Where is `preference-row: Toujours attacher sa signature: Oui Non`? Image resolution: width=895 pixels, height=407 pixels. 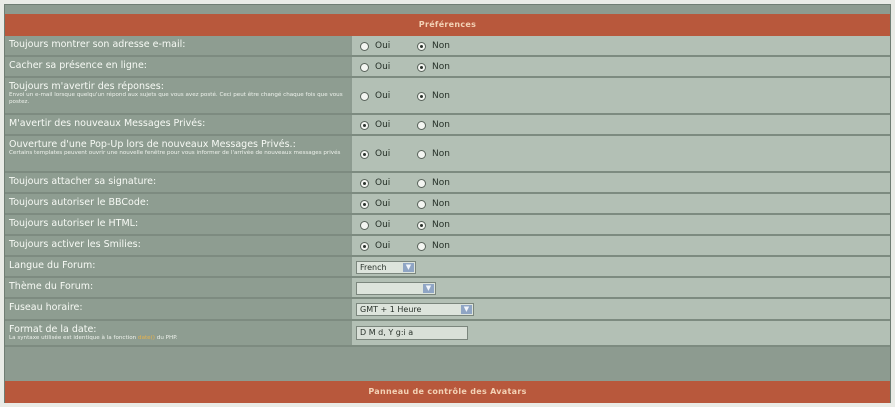
preference-row: Toujours attacher sa signature: Oui Non is located at coordinates (447, 183).